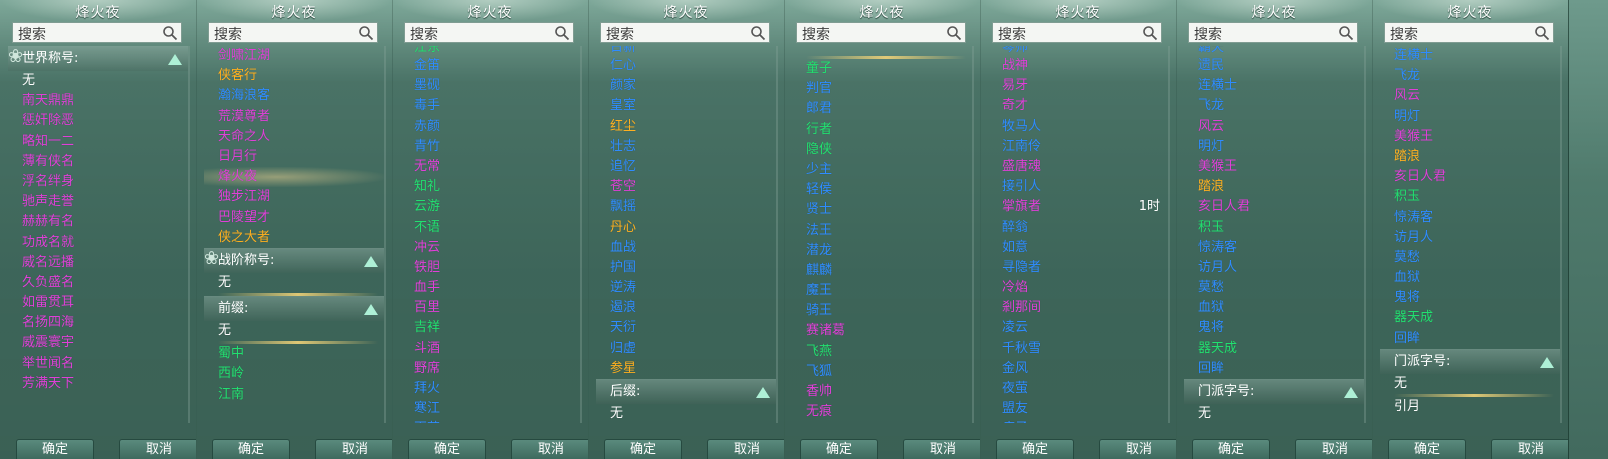 The width and height of the screenshot is (1608, 459). Describe the element at coordinates (882, 291) in the screenshot. I see `list-item: 魔王` at that location.